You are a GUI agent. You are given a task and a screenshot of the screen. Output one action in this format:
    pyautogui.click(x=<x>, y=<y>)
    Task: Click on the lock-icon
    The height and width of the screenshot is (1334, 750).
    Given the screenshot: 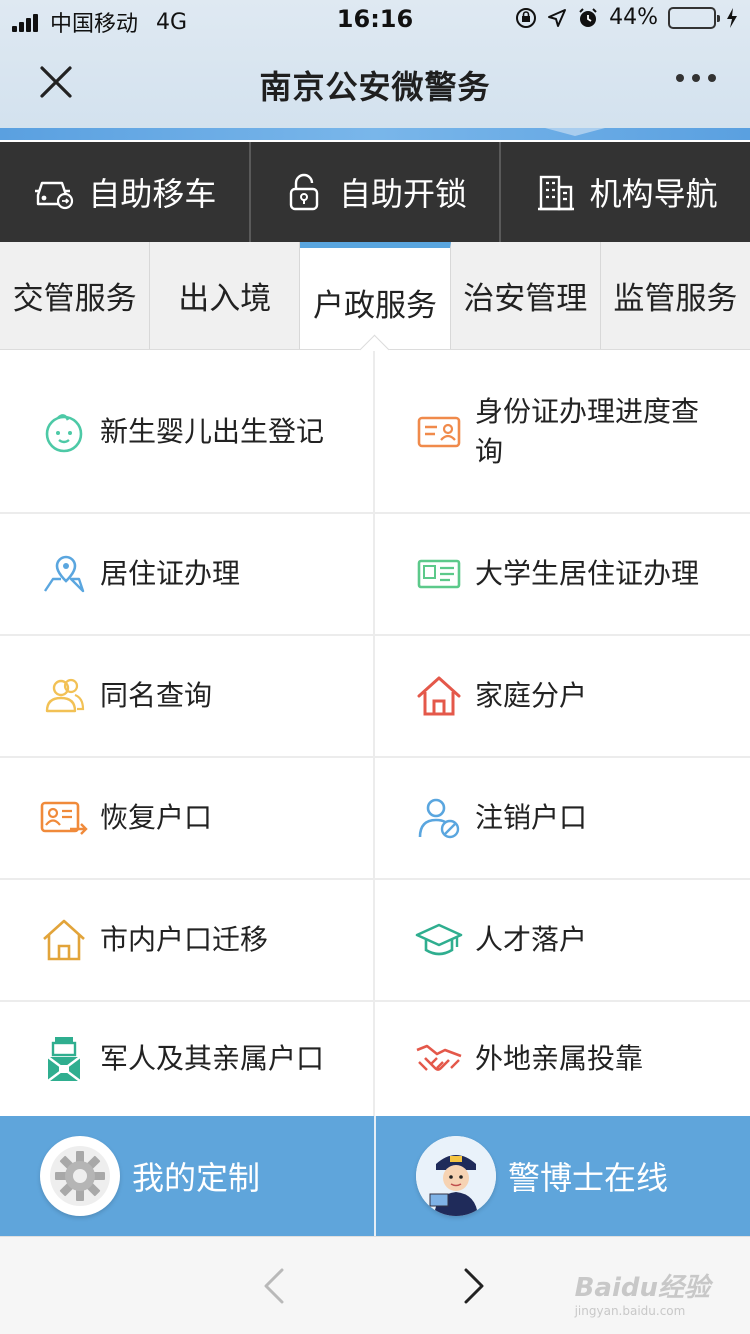 What is the action you would take?
    pyautogui.click(x=304, y=192)
    